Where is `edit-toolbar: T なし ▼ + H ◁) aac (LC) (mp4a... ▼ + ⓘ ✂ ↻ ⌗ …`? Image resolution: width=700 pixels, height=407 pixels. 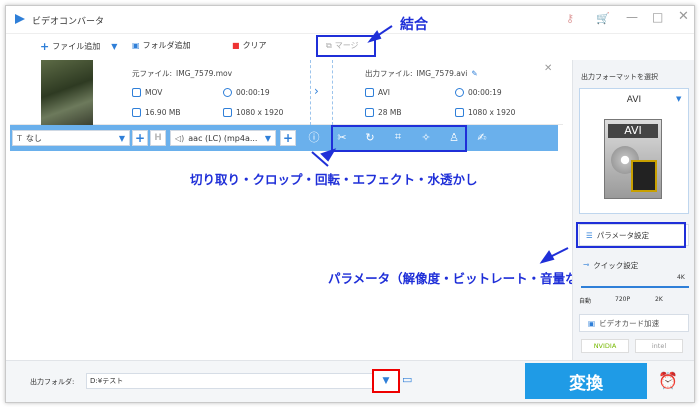 edit-toolbar: T なし ▼ + H ◁) aac (LC) (mp4a... ▼ + ⓘ ✂ ↻ ⌗ … is located at coordinates (284, 138).